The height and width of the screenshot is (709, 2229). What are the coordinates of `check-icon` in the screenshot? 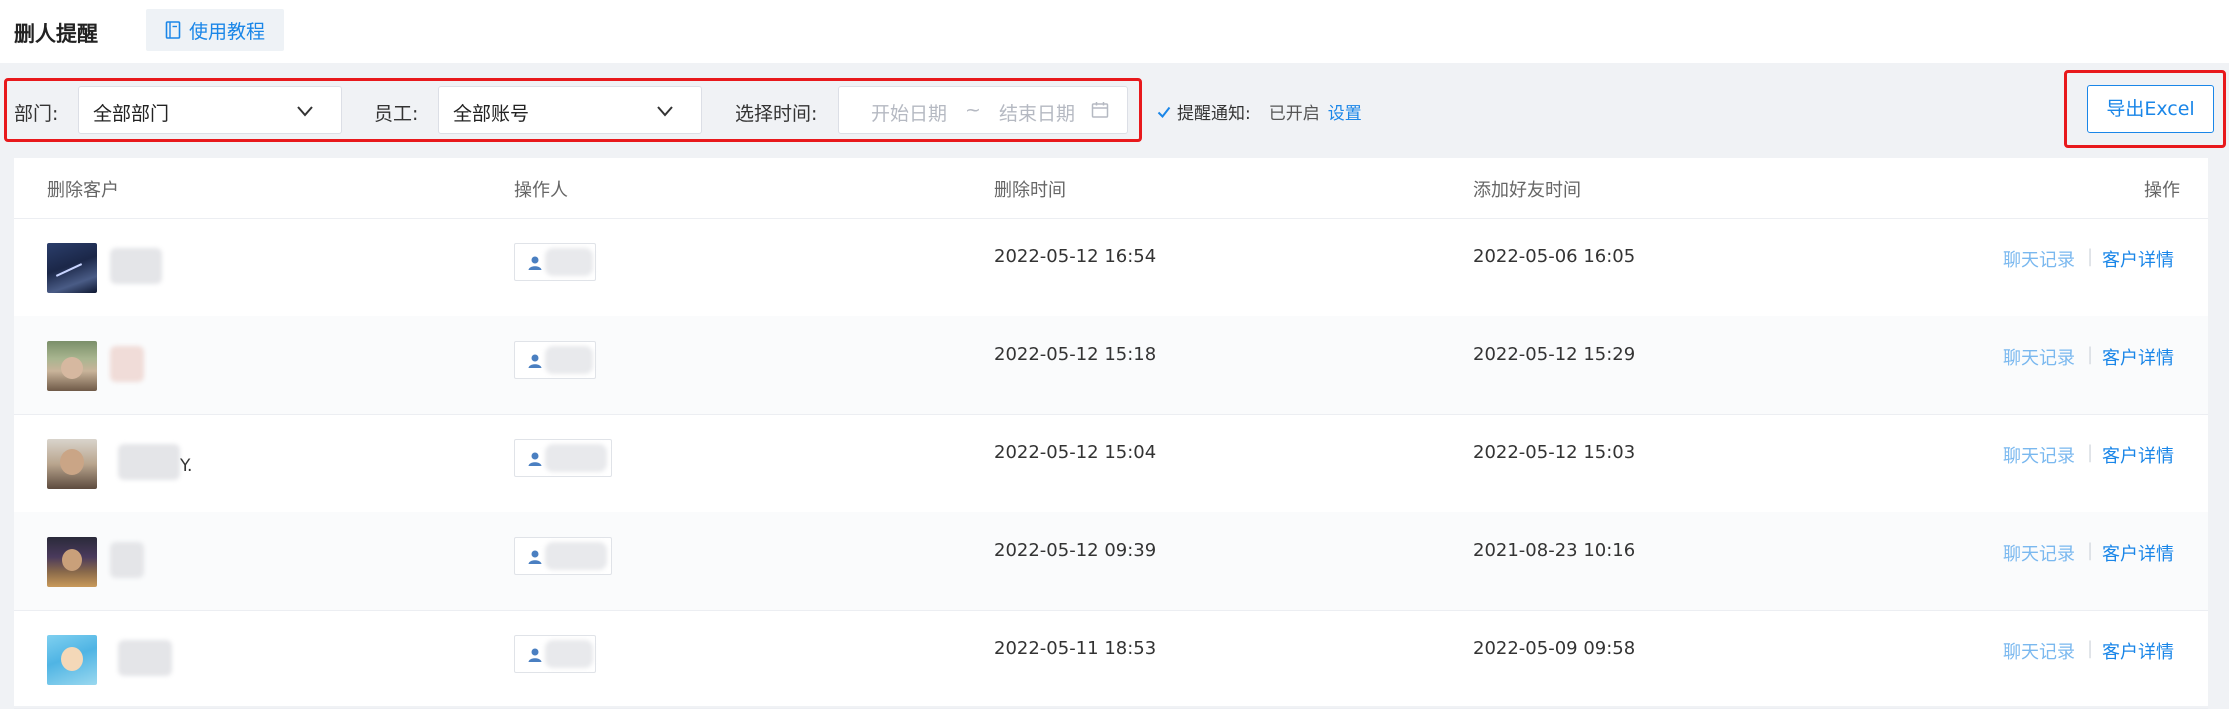 It's located at (1164, 112).